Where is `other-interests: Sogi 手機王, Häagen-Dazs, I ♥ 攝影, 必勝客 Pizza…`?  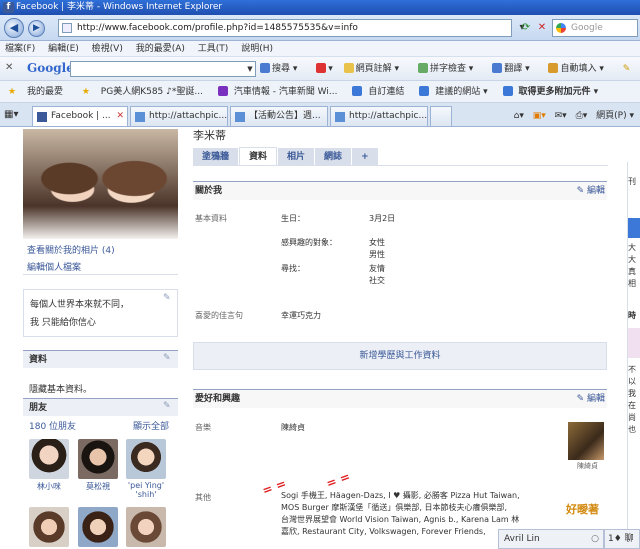 other-interests: Sogi 手機王, Häagen-Dazs, I ♥ 攝影, 必勝客 Pizza… is located at coordinates (400, 514).